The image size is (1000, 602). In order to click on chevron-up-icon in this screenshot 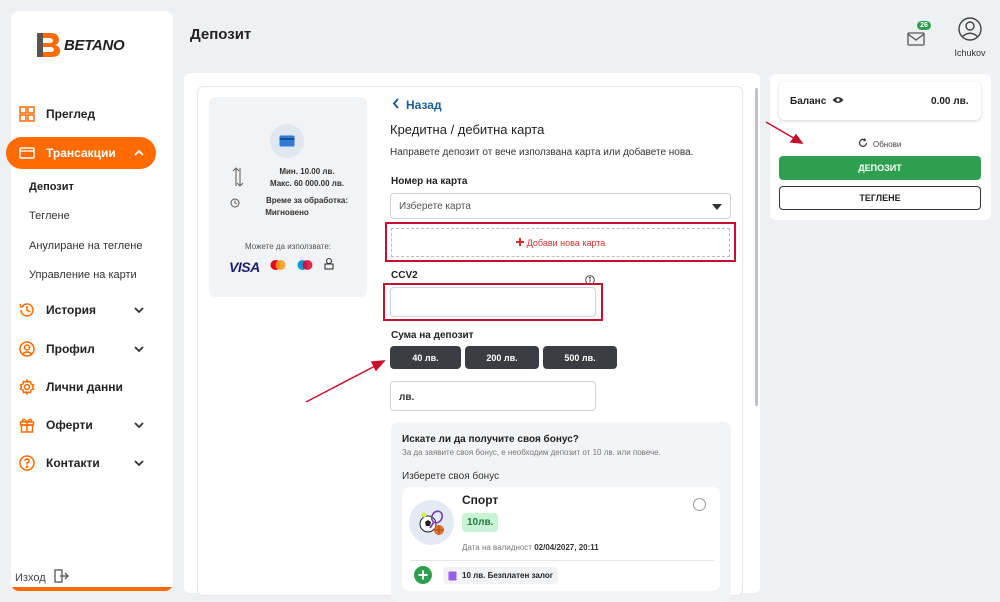, I will do `click(139, 153)`.